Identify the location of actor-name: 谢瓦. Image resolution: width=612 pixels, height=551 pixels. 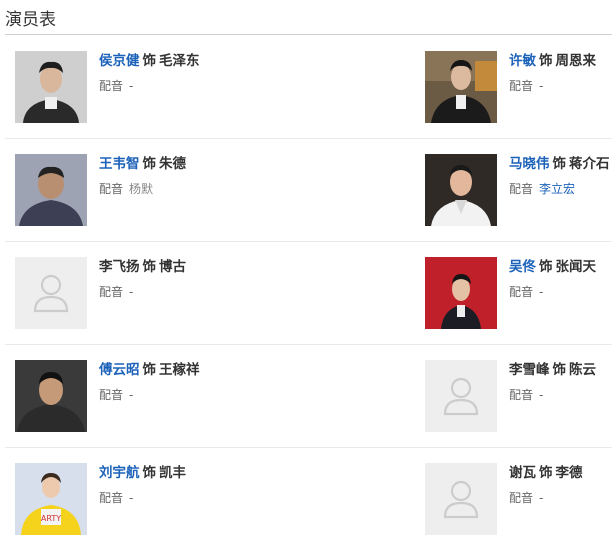
(522, 473).